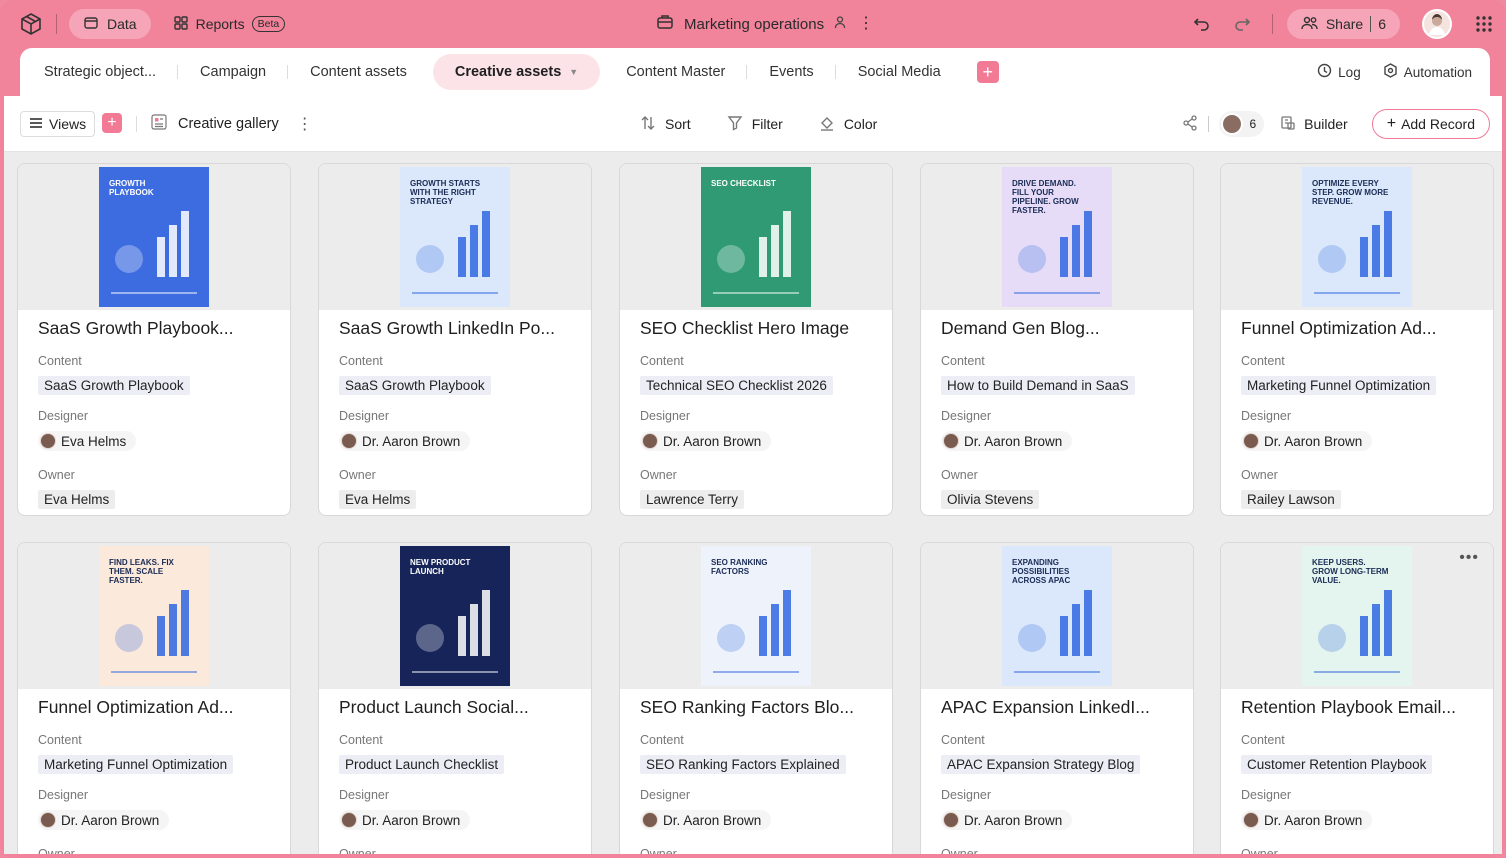 Image resolution: width=1506 pixels, height=858 pixels. Describe the element at coordinates (87, 441) in the screenshot. I see `designer-chip: Eva Helms` at that location.